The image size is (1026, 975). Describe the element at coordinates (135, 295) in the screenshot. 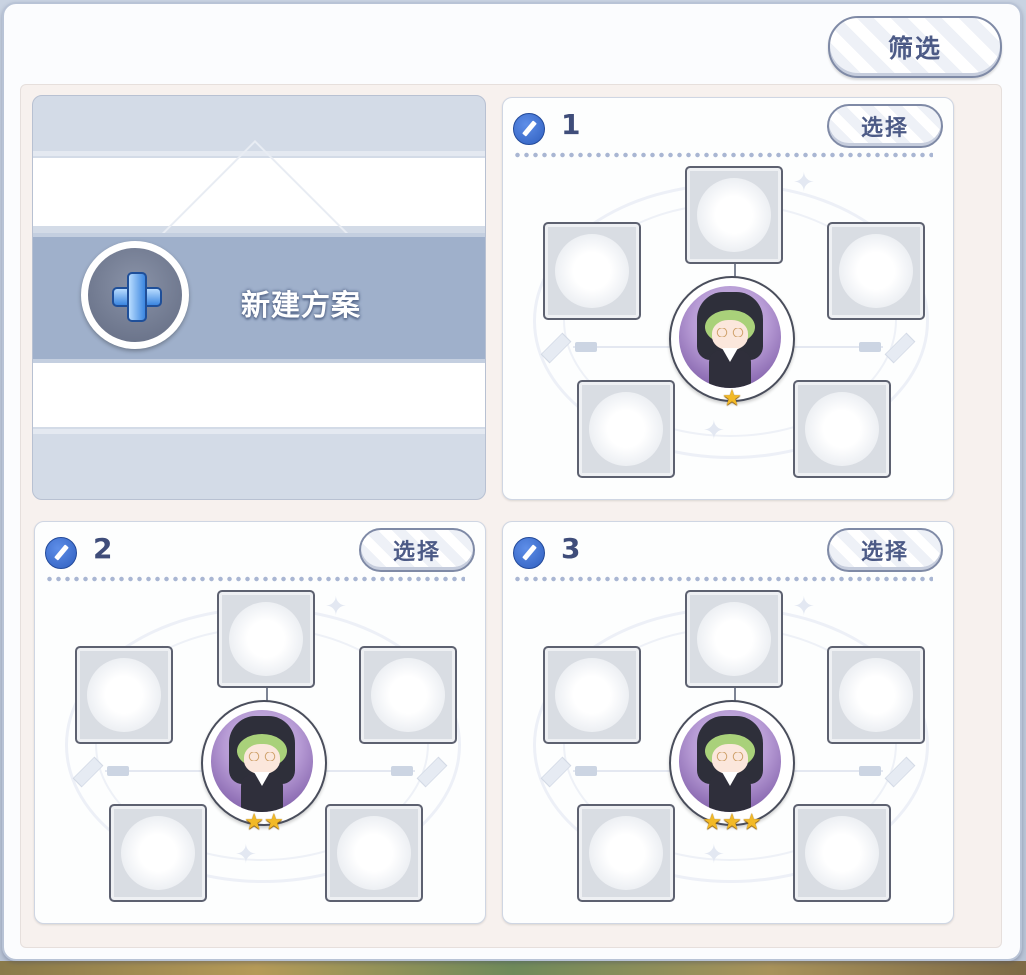

I see `plus-icon` at that location.